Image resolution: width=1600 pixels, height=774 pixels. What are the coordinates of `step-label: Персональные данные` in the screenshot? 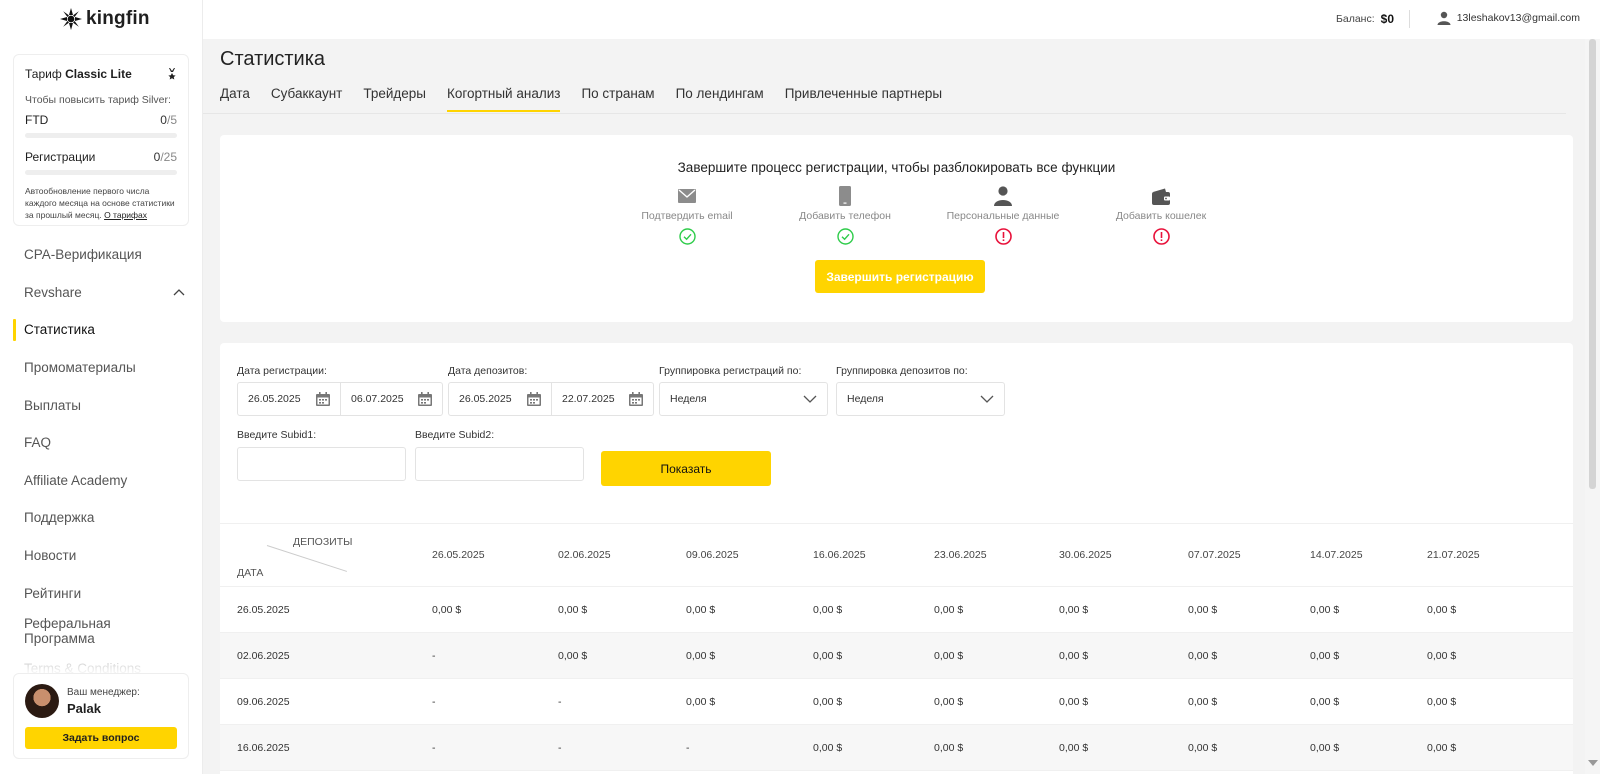 It's located at (1003, 216).